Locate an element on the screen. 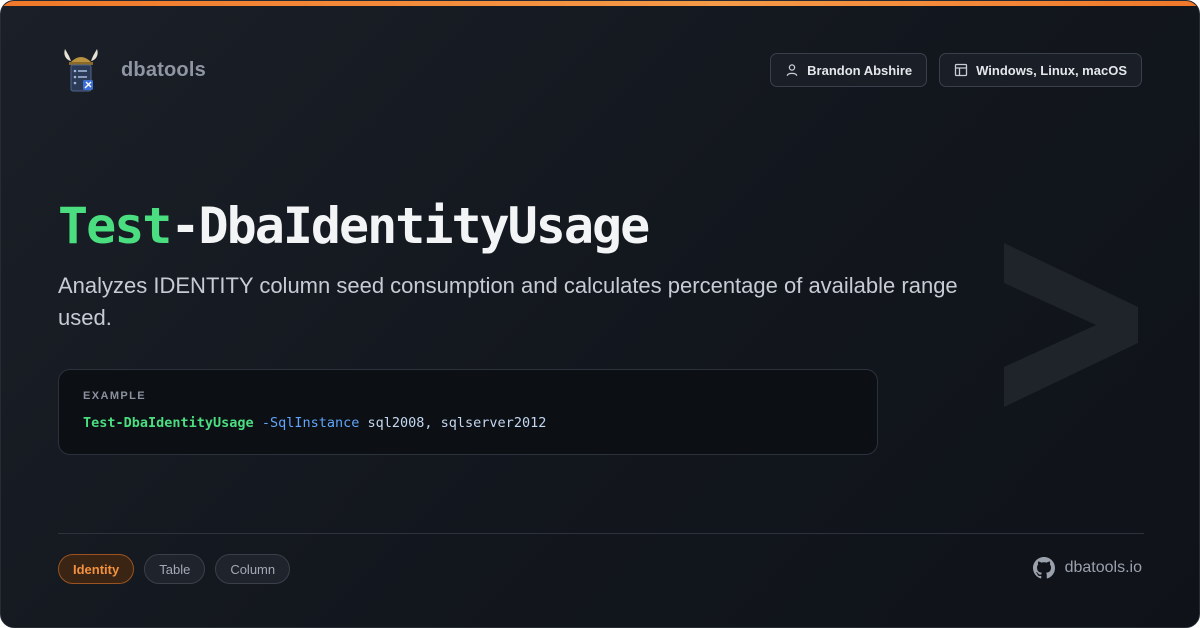 This screenshot has height=628, width=1200. platform-badge: Windows, Linux, macOS is located at coordinates (1040, 70).